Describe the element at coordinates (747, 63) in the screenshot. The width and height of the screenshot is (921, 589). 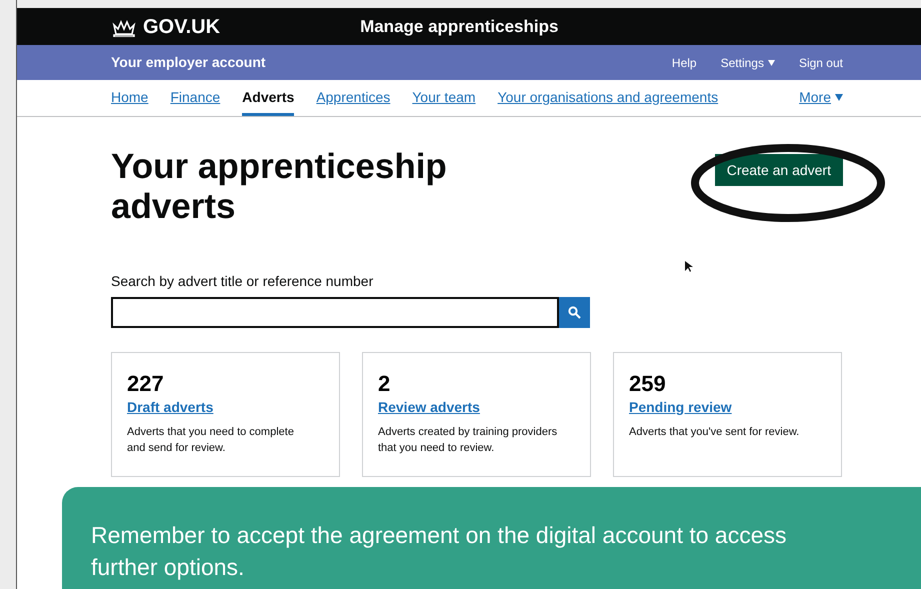
I see `account-link: Settings` at that location.